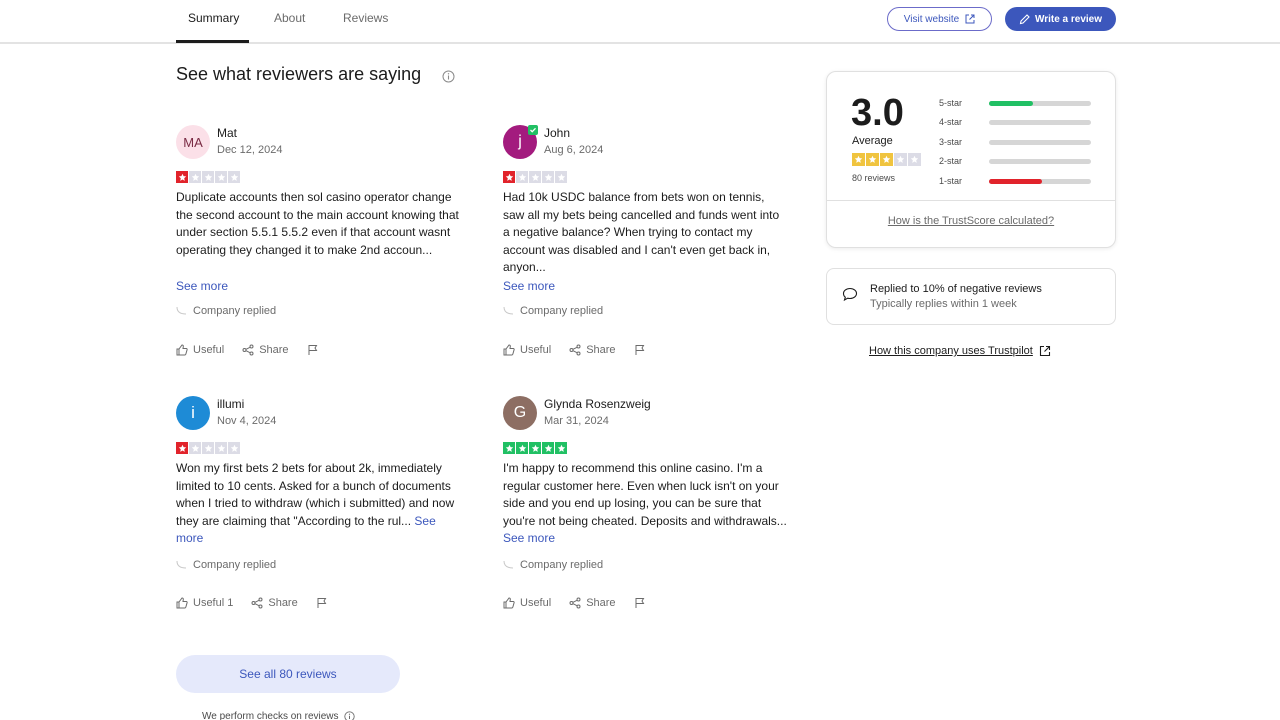  I want to click on trustscore-link: How is the TrustScore calculated?, so click(971, 221).